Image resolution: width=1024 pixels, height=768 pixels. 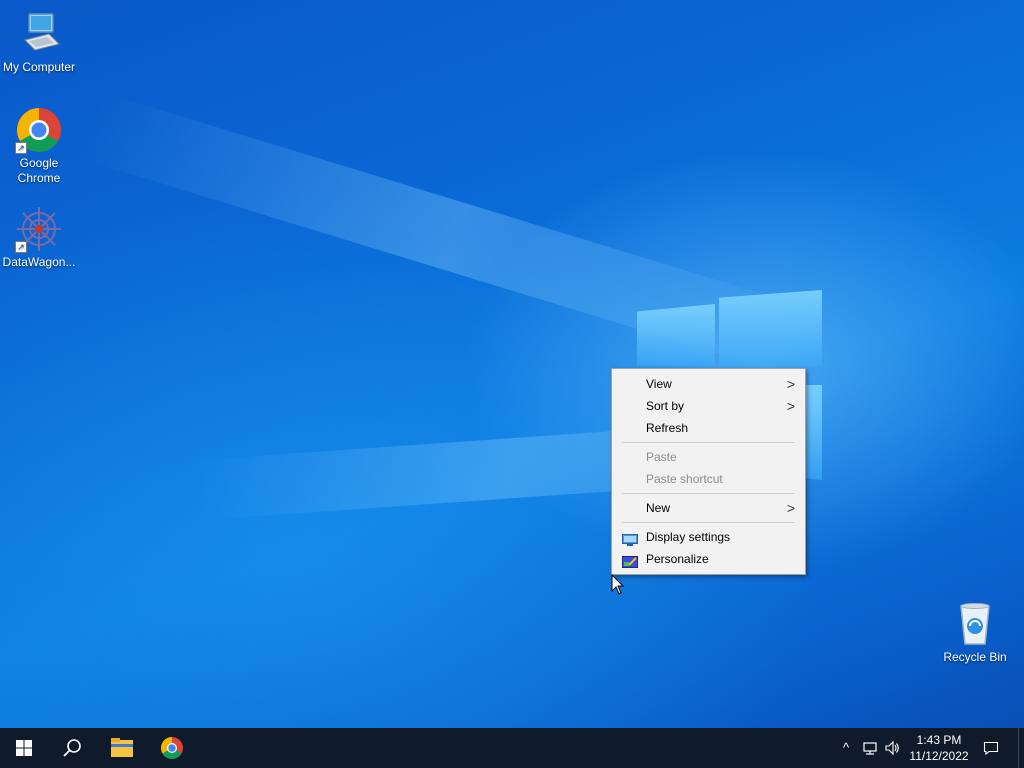 What do you see at coordinates (512, 748) in the screenshot?
I see `taskbar: ^ 1:43 PM 11/12/2022` at bounding box center [512, 748].